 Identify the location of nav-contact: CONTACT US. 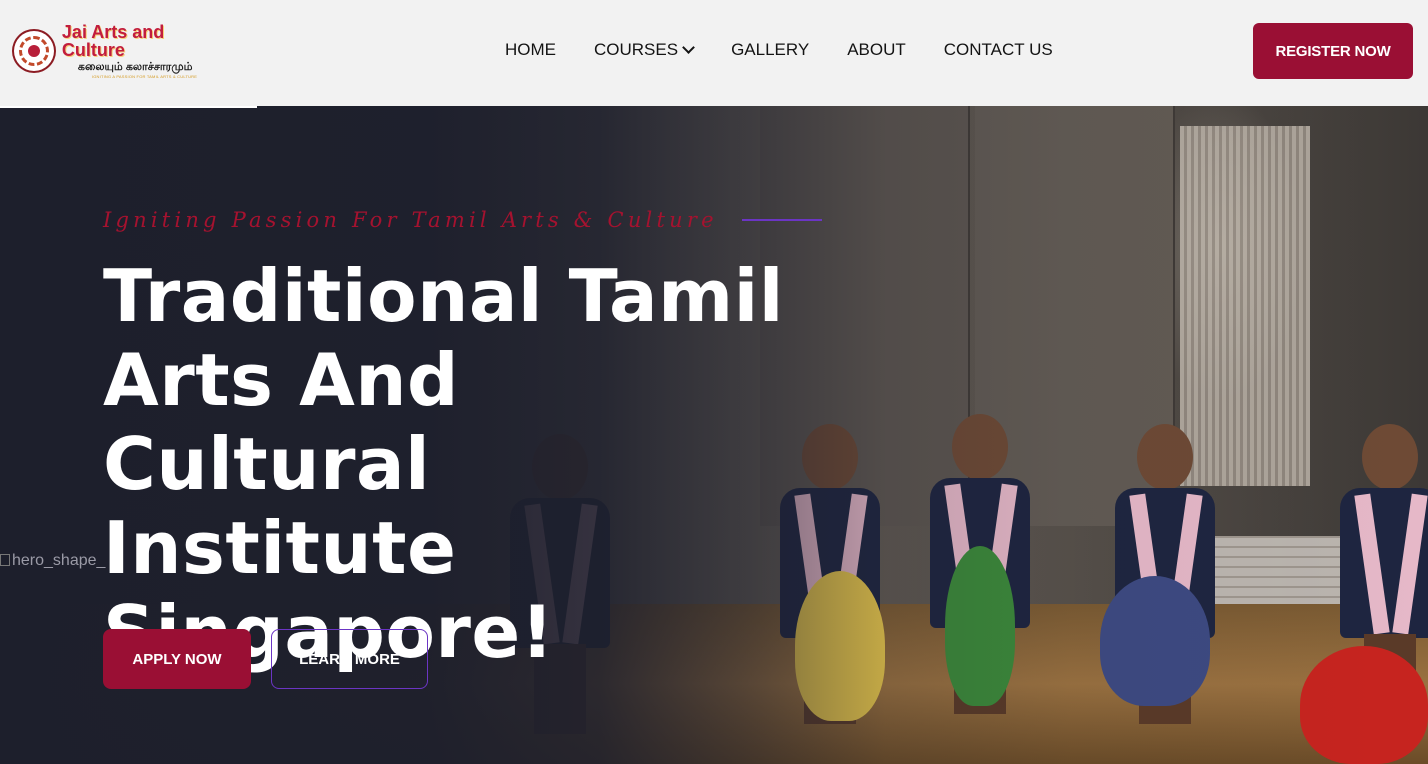
(998, 50).